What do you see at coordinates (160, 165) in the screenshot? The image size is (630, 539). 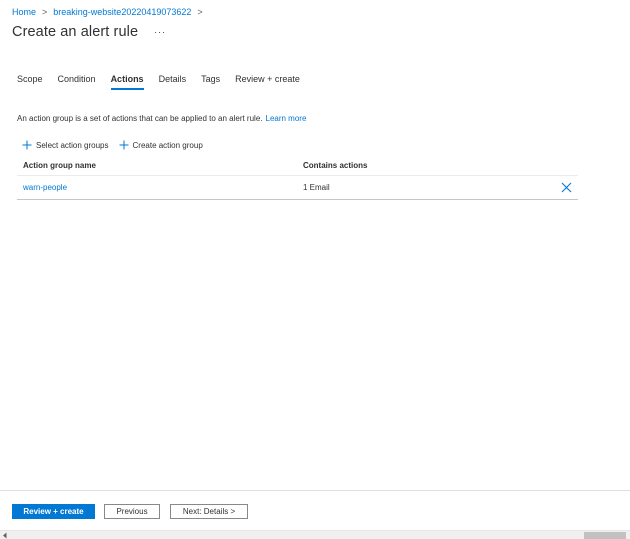 I see `column-header-action-group-name: Action group name` at bounding box center [160, 165].